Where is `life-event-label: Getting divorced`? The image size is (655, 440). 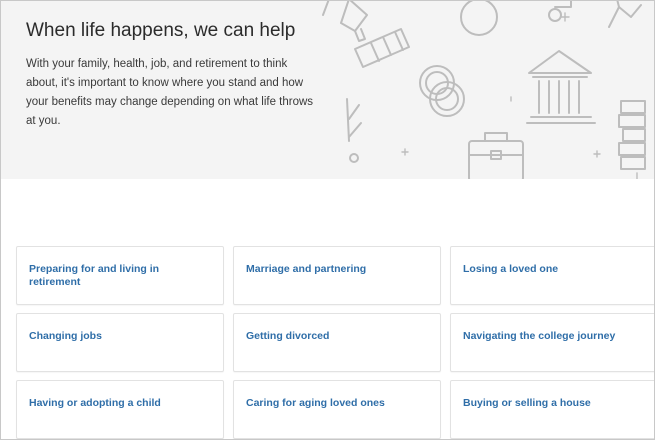
life-event-label: Getting divorced is located at coordinates (336, 336).